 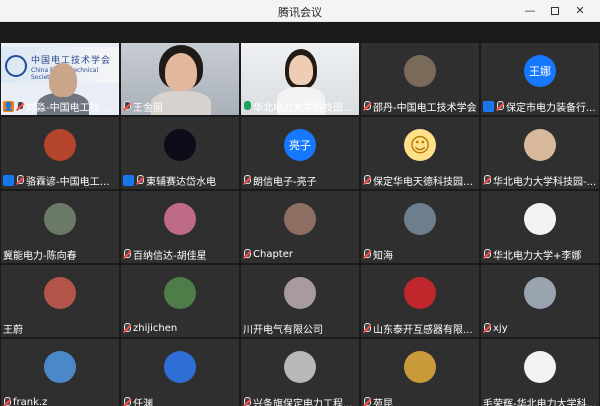 What do you see at coordinates (273, 254) in the screenshot?
I see `participant-name: Chapter` at bounding box center [273, 254].